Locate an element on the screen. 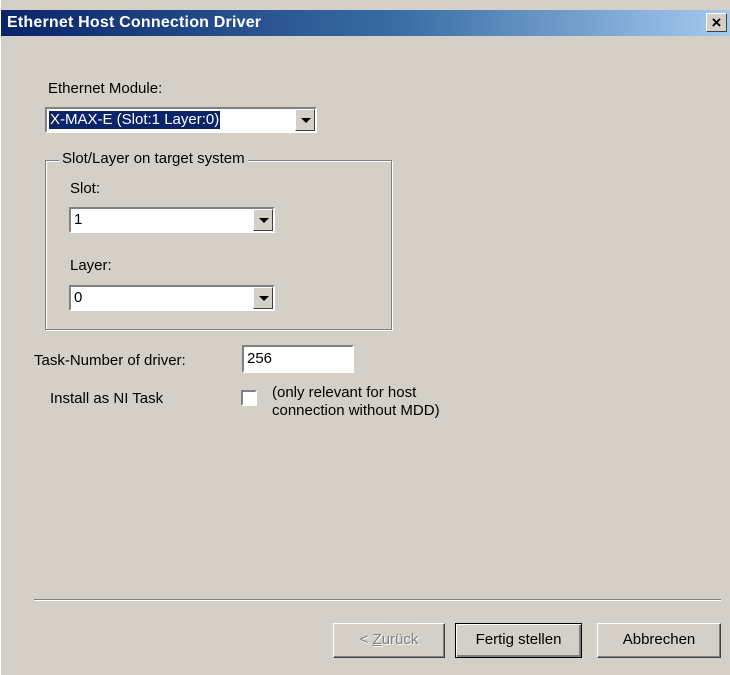 This screenshot has height=675, width=730. close-icon: × is located at coordinates (716, 22).